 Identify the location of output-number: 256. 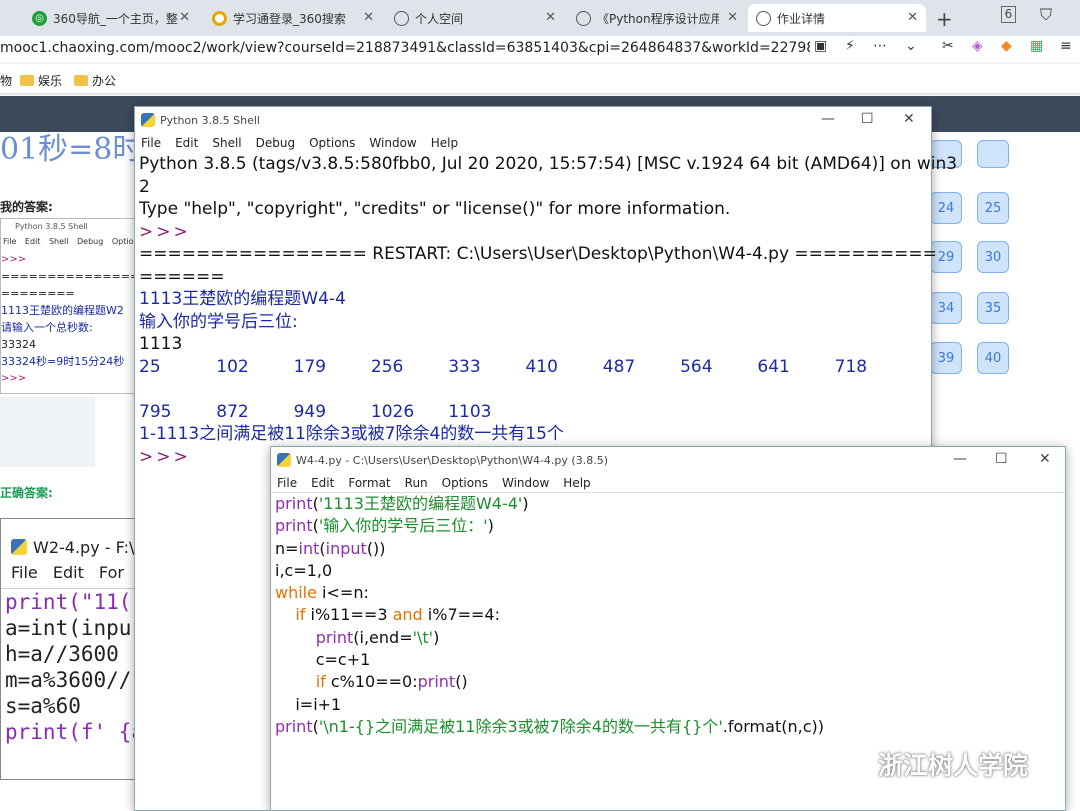
(387, 366).